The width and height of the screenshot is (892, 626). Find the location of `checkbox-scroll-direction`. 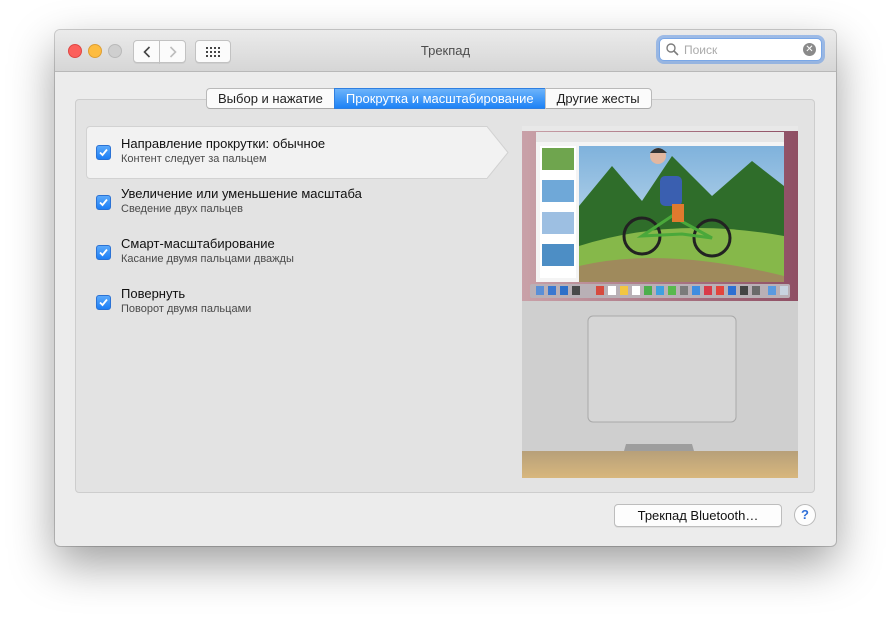

checkbox-scroll-direction is located at coordinates (103, 152).